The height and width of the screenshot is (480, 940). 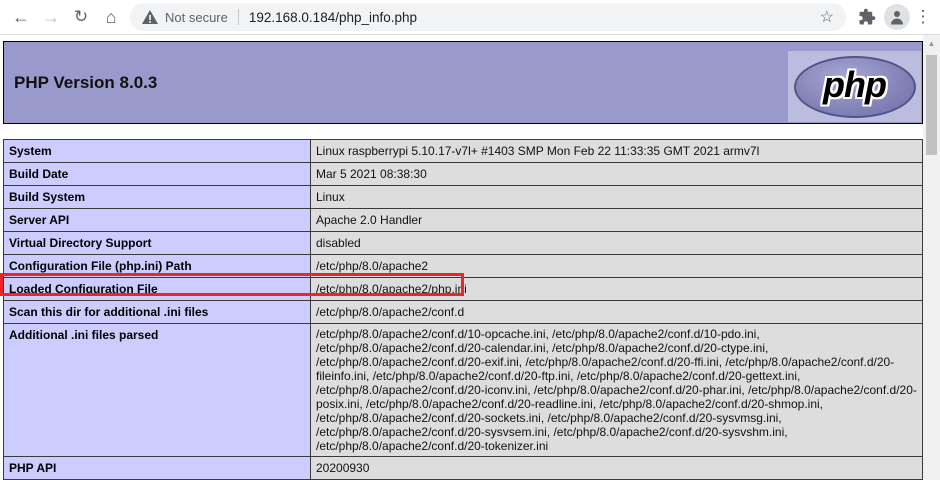 I want to click on avatar-icon, so click(x=897, y=17).